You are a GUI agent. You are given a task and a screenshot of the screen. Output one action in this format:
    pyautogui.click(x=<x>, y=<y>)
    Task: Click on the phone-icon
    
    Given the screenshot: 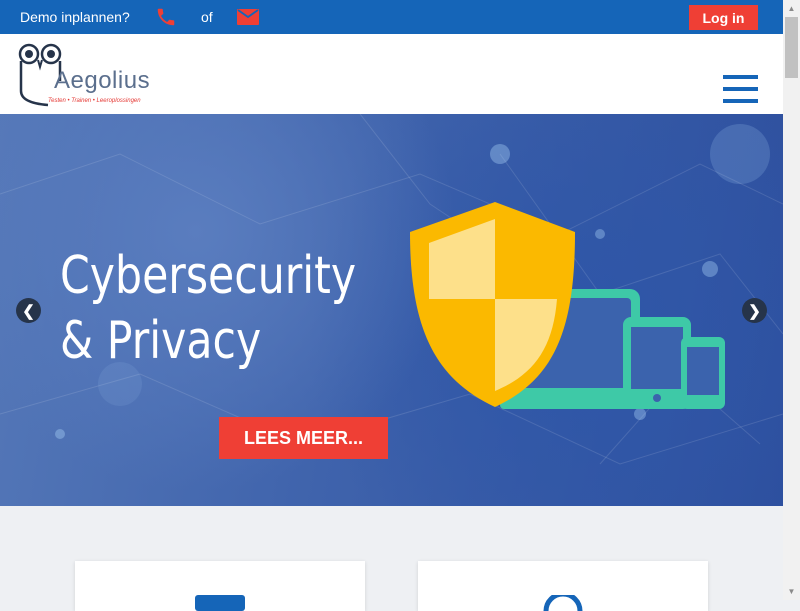 What is the action you would take?
    pyautogui.click(x=166, y=17)
    